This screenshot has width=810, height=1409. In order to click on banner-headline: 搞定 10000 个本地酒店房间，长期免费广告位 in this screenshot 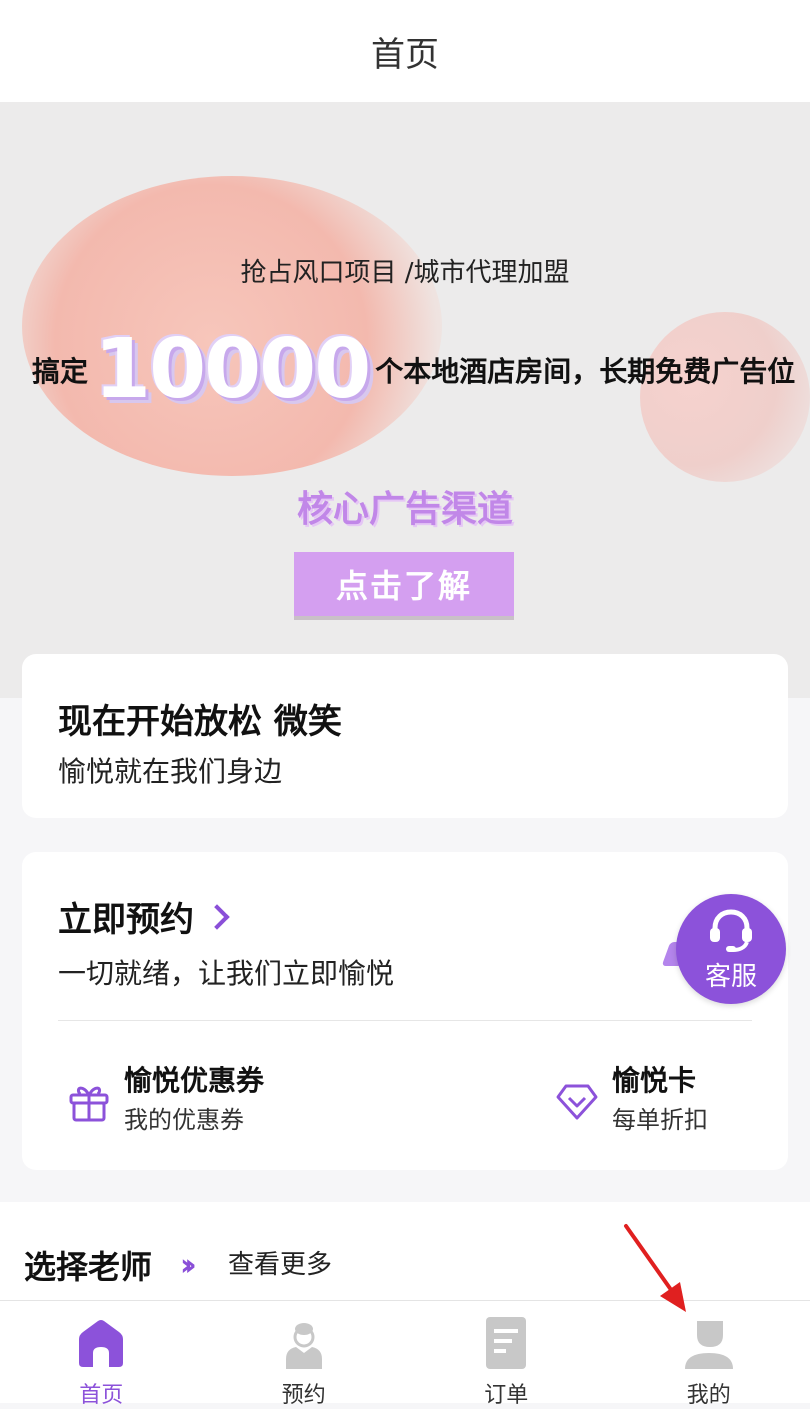, I will do `click(421, 369)`.